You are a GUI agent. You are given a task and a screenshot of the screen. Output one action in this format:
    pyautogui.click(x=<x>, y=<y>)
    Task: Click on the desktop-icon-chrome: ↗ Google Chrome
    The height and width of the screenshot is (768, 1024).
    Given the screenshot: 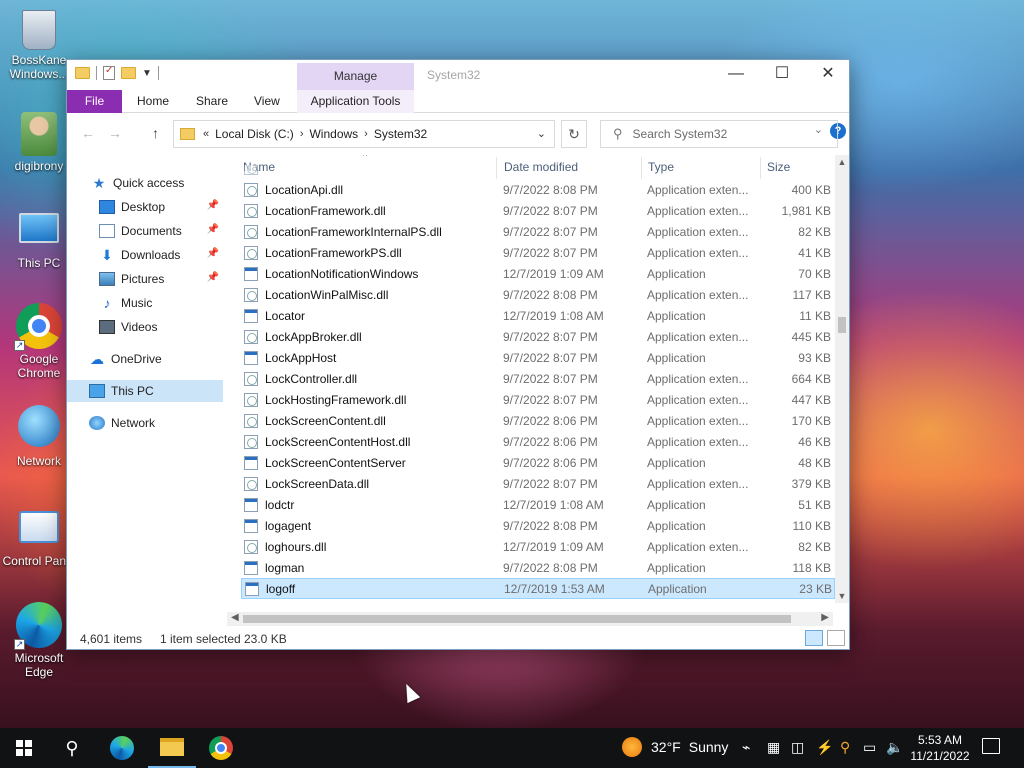 What is the action you would take?
    pyautogui.click(x=39, y=341)
    